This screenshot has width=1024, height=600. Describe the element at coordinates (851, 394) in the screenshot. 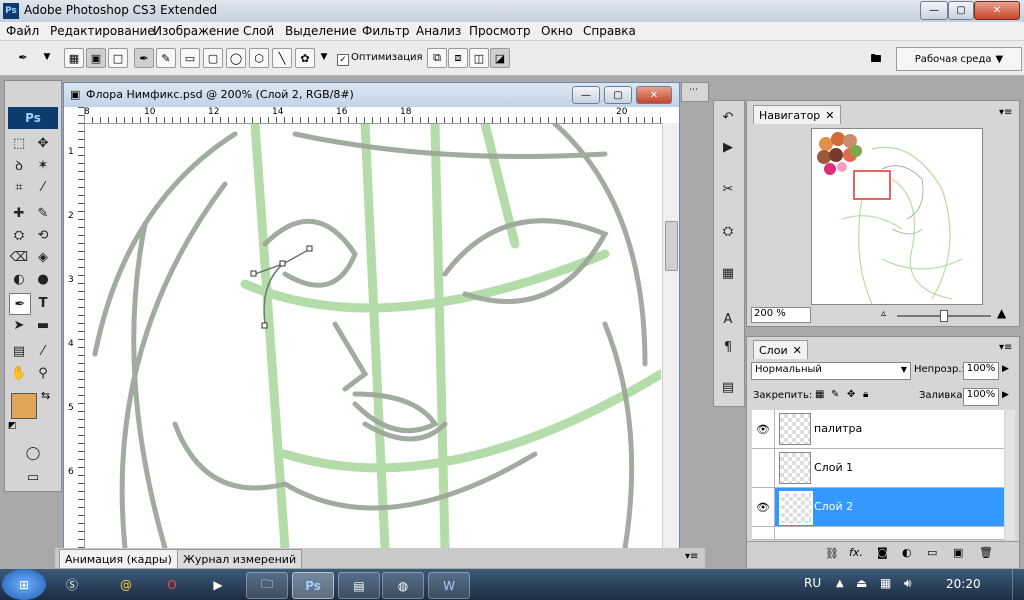

I see `lock-position-icon: ✥` at that location.